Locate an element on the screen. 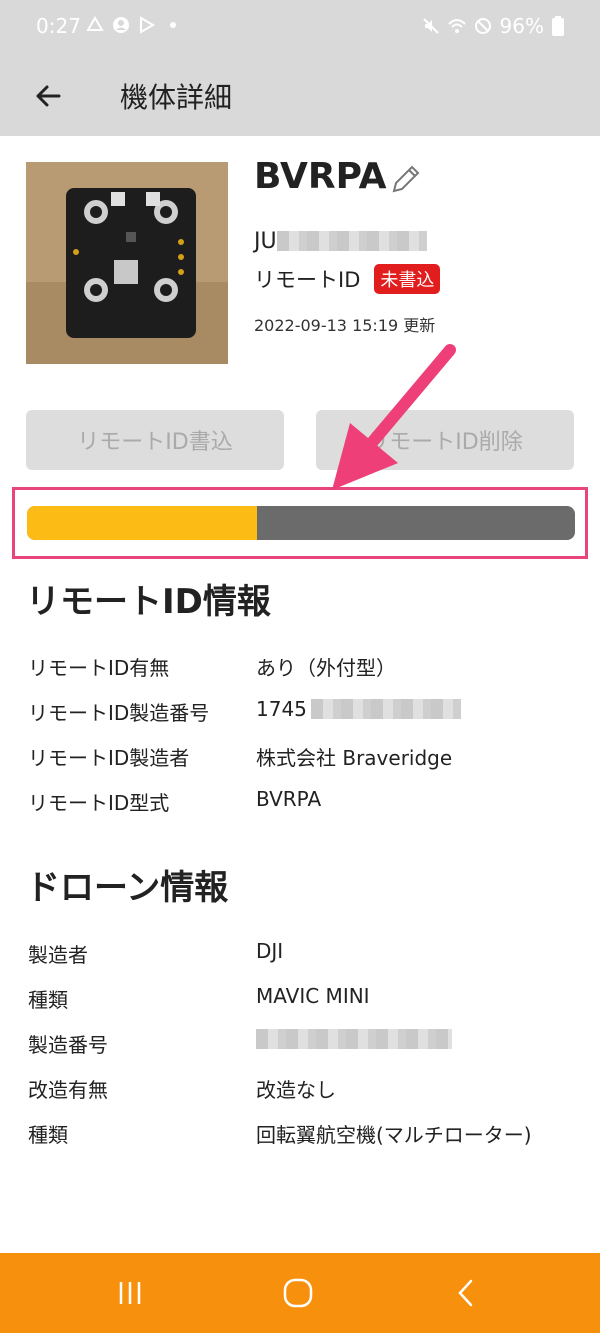 Image resolution: width=600 pixels, height=1333 pixels. remote-id-serial-label: リモートID製造番号 is located at coordinates (119, 713).